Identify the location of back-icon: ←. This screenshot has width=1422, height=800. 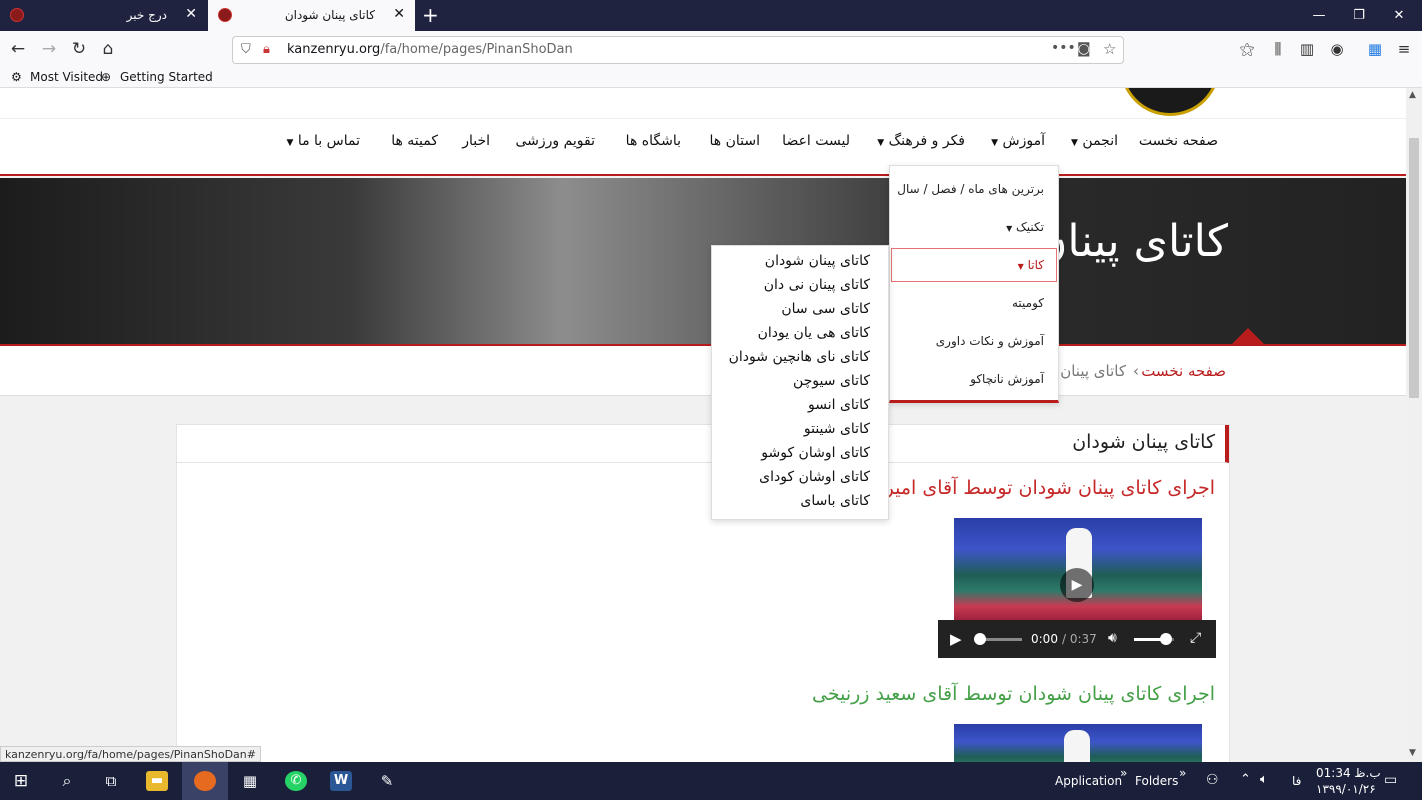
(18, 49).